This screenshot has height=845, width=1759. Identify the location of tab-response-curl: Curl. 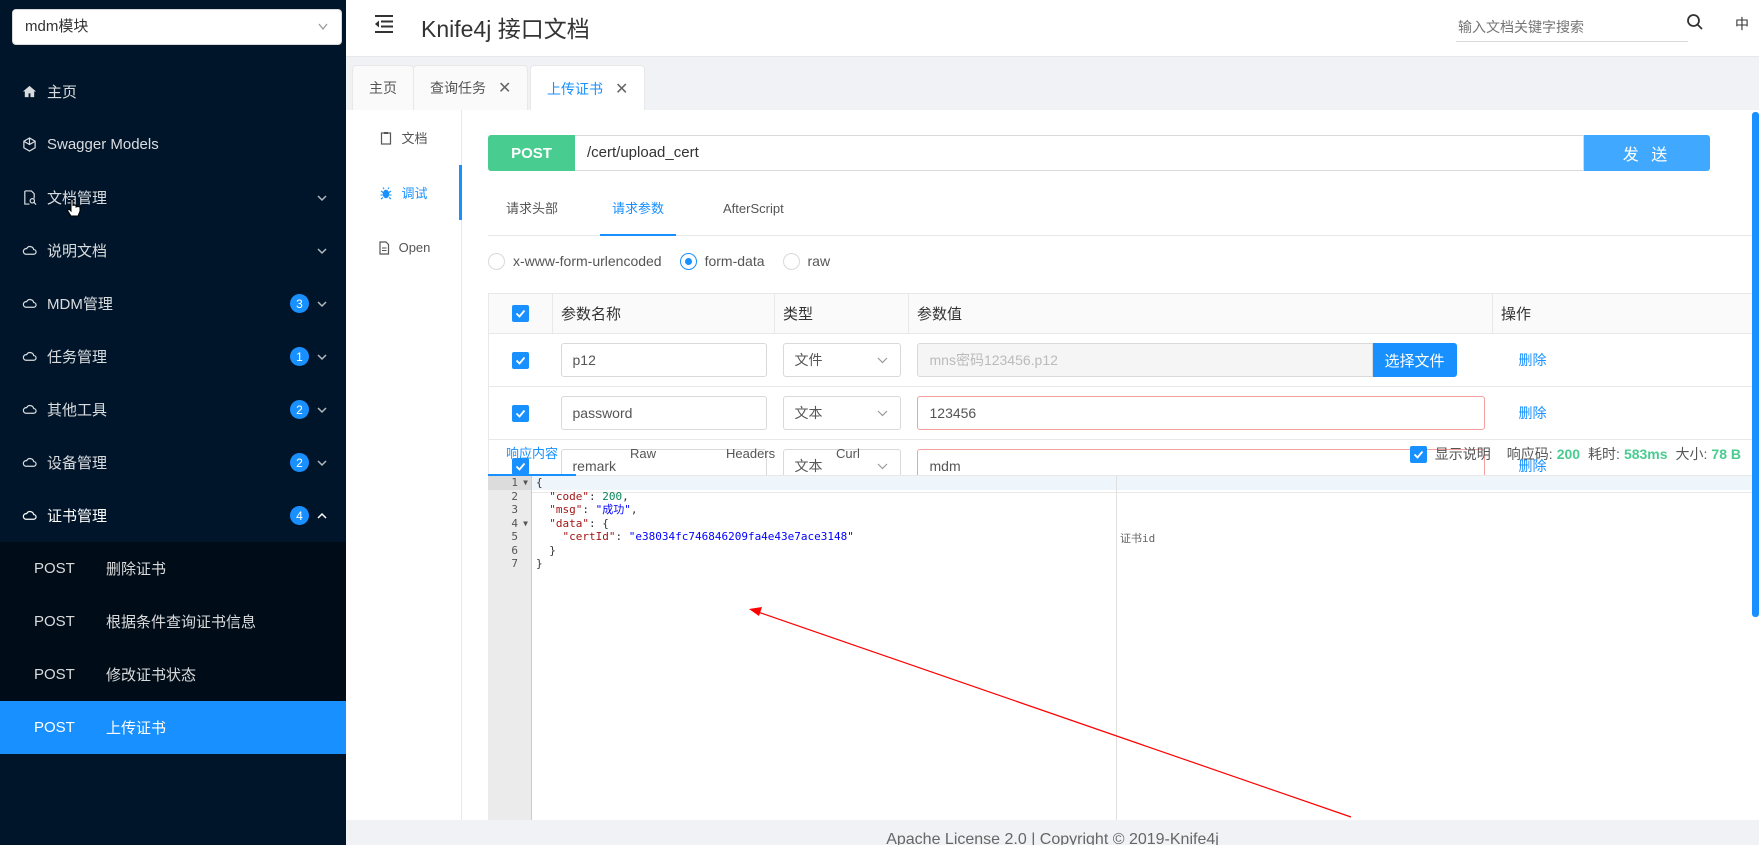
(848, 454).